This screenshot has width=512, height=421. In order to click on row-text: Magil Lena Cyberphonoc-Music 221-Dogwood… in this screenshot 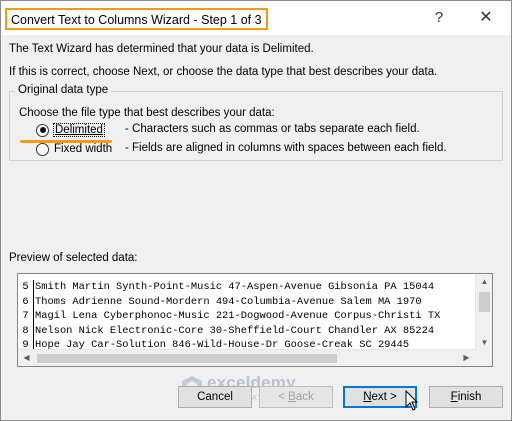, I will do `click(238, 316)`.